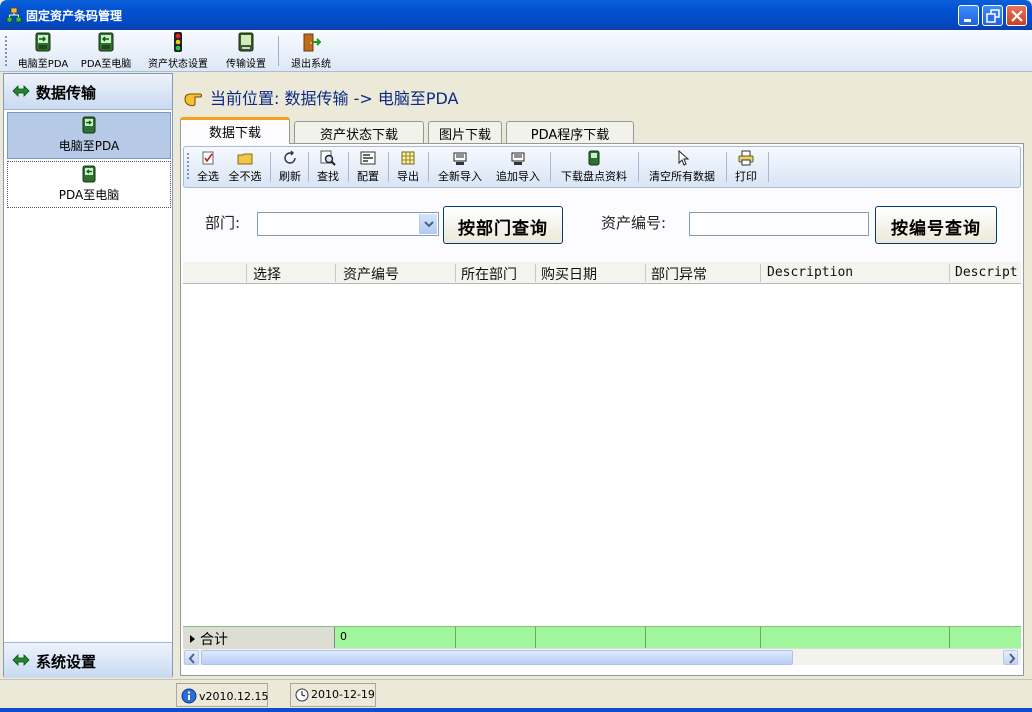 The height and width of the screenshot is (712, 1032). I want to click on config-icon, so click(368, 158).